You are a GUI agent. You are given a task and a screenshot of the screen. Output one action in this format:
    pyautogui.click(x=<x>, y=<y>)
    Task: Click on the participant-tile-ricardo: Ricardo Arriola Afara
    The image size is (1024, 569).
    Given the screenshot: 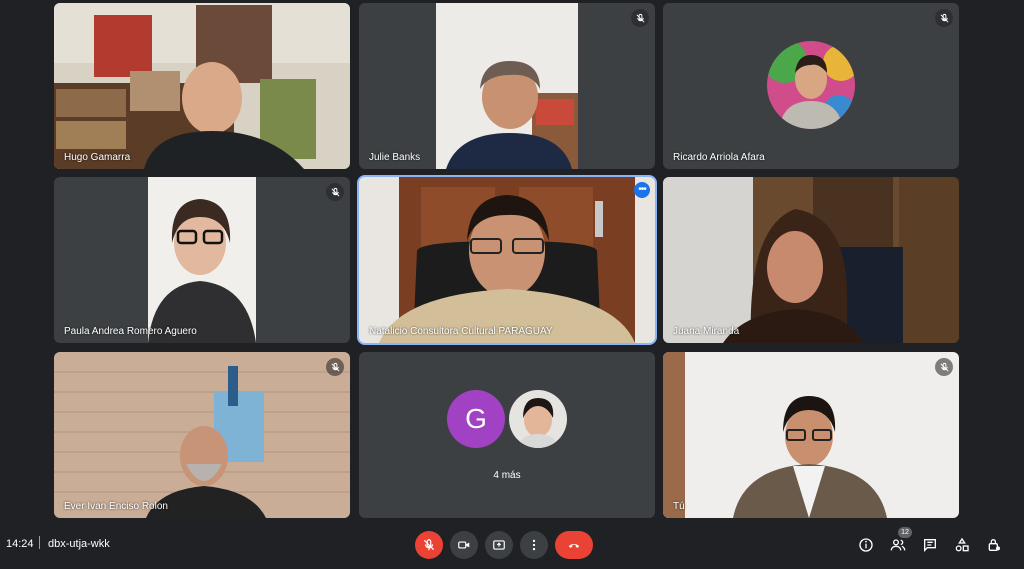 What is the action you would take?
    pyautogui.click(x=811, y=86)
    